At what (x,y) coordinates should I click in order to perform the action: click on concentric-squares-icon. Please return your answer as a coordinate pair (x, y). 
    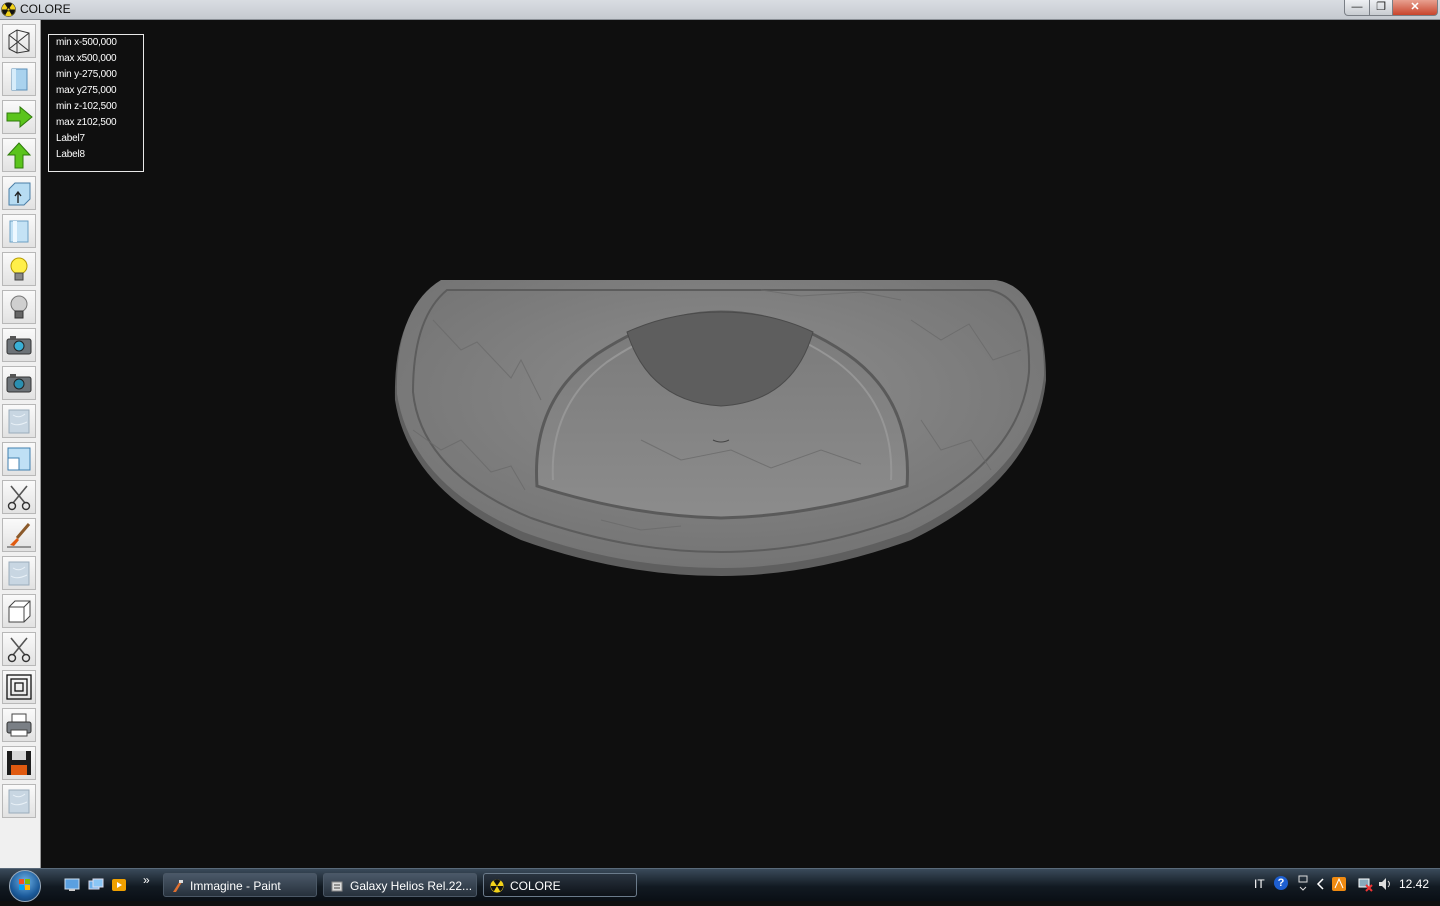
    Looking at the image, I should click on (19, 687).